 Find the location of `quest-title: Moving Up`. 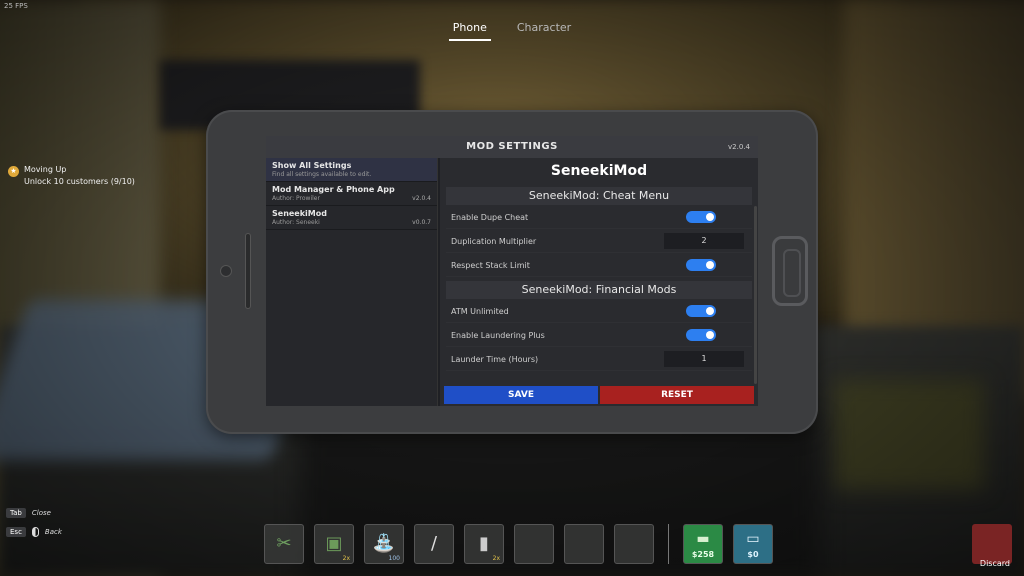

quest-title: Moving Up is located at coordinates (45, 169).